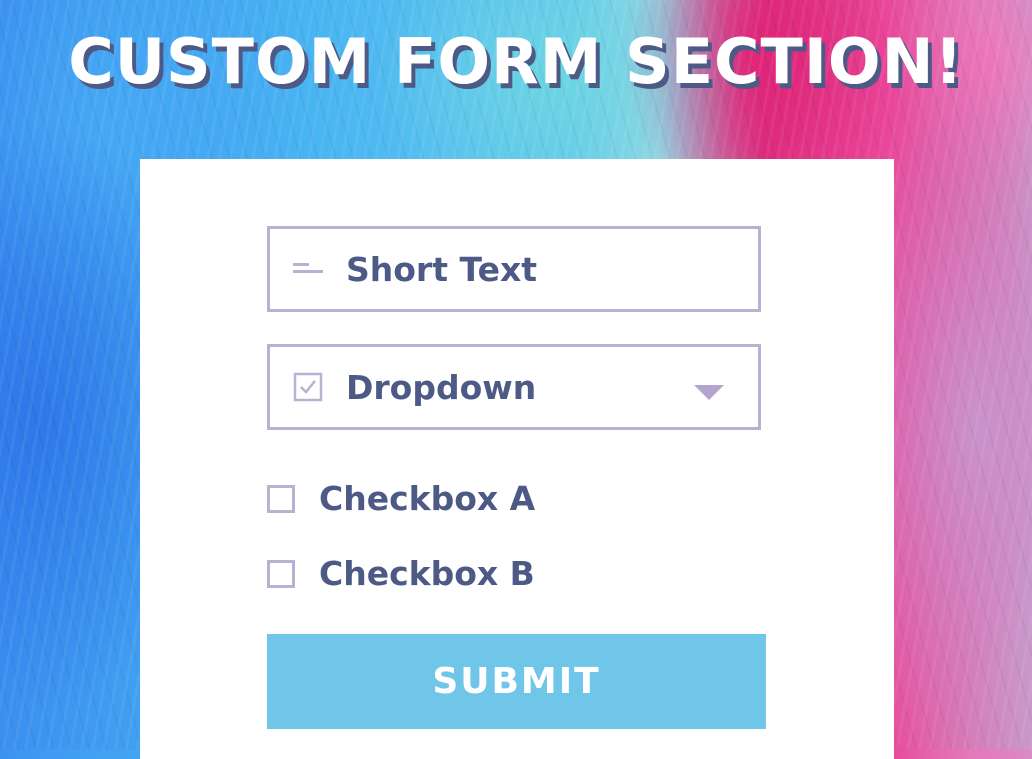 The height and width of the screenshot is (759, 1032). What do you see at coordinates (308, 269) in the screenshot?
I see `short-text-icon` at bounding box center [308, 269].